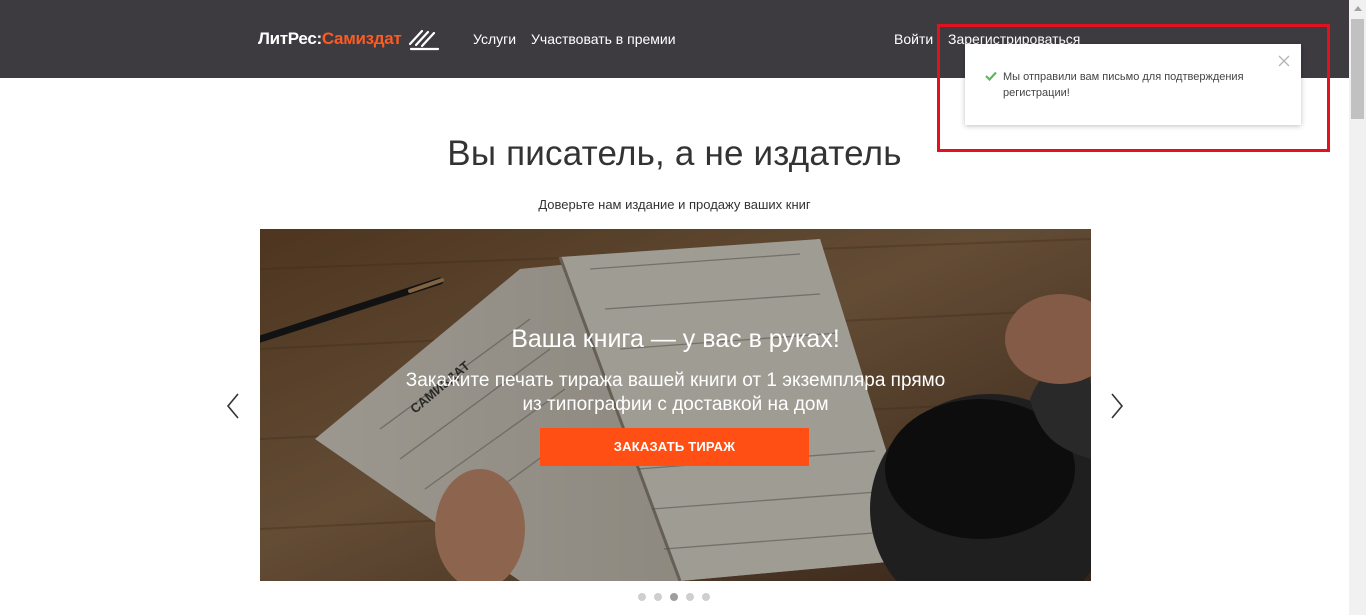 The image size is (1366, 615). Describe the element at coordinates (361, 38) in the screenshot. I see `logo-text-samizdat: Самиздат` at that location.